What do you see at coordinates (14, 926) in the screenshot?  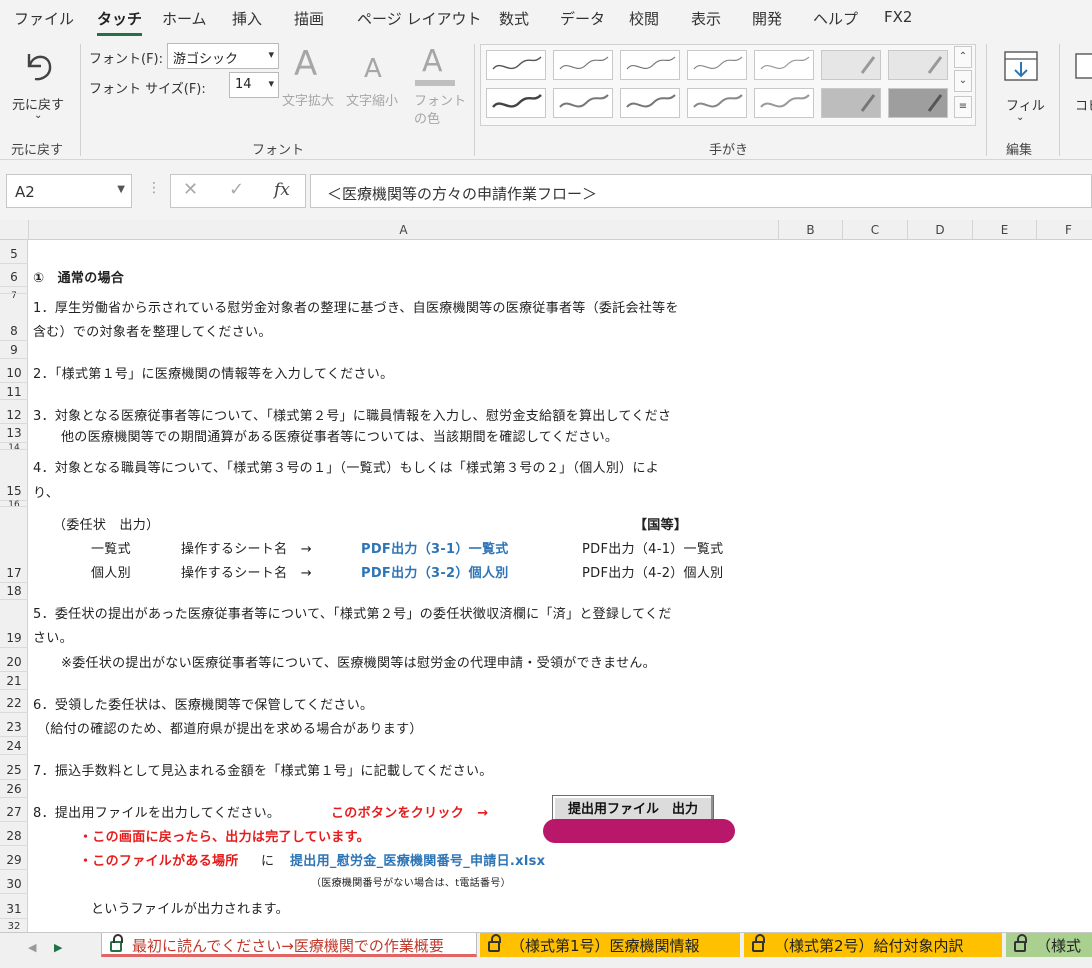 I see `row-header: 32` at bounding box center [14, 926].